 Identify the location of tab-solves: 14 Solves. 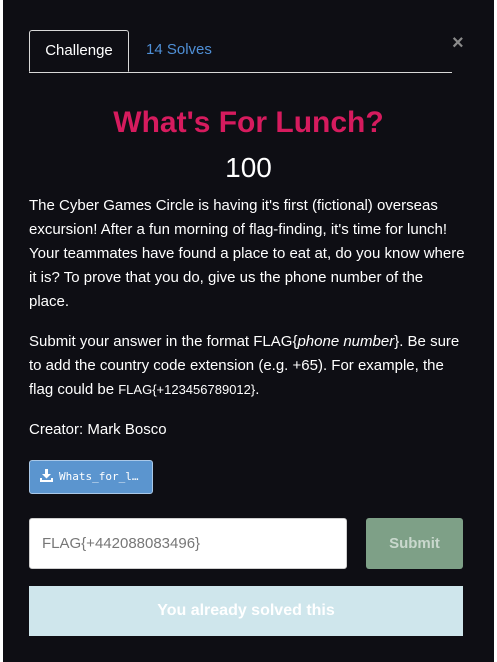
(179, 50).